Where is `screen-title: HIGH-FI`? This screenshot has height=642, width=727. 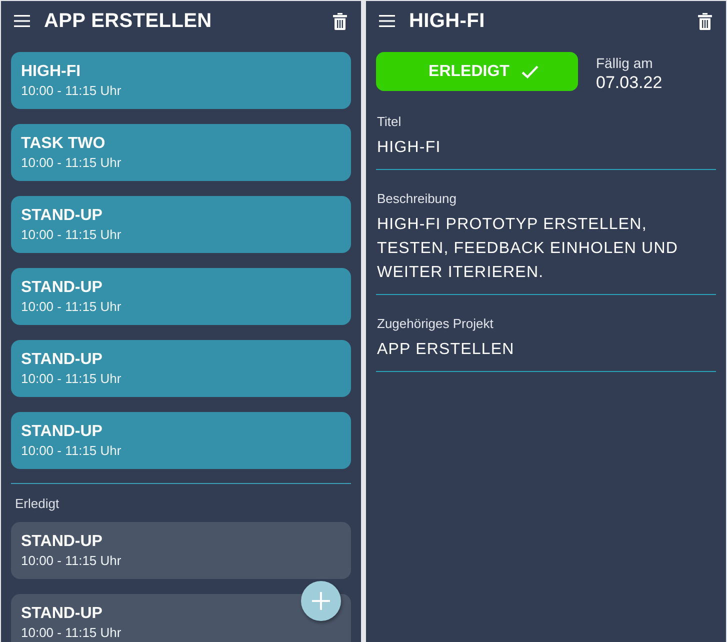 screen-title: HIGH-FI is located at coordinates (447, 21).